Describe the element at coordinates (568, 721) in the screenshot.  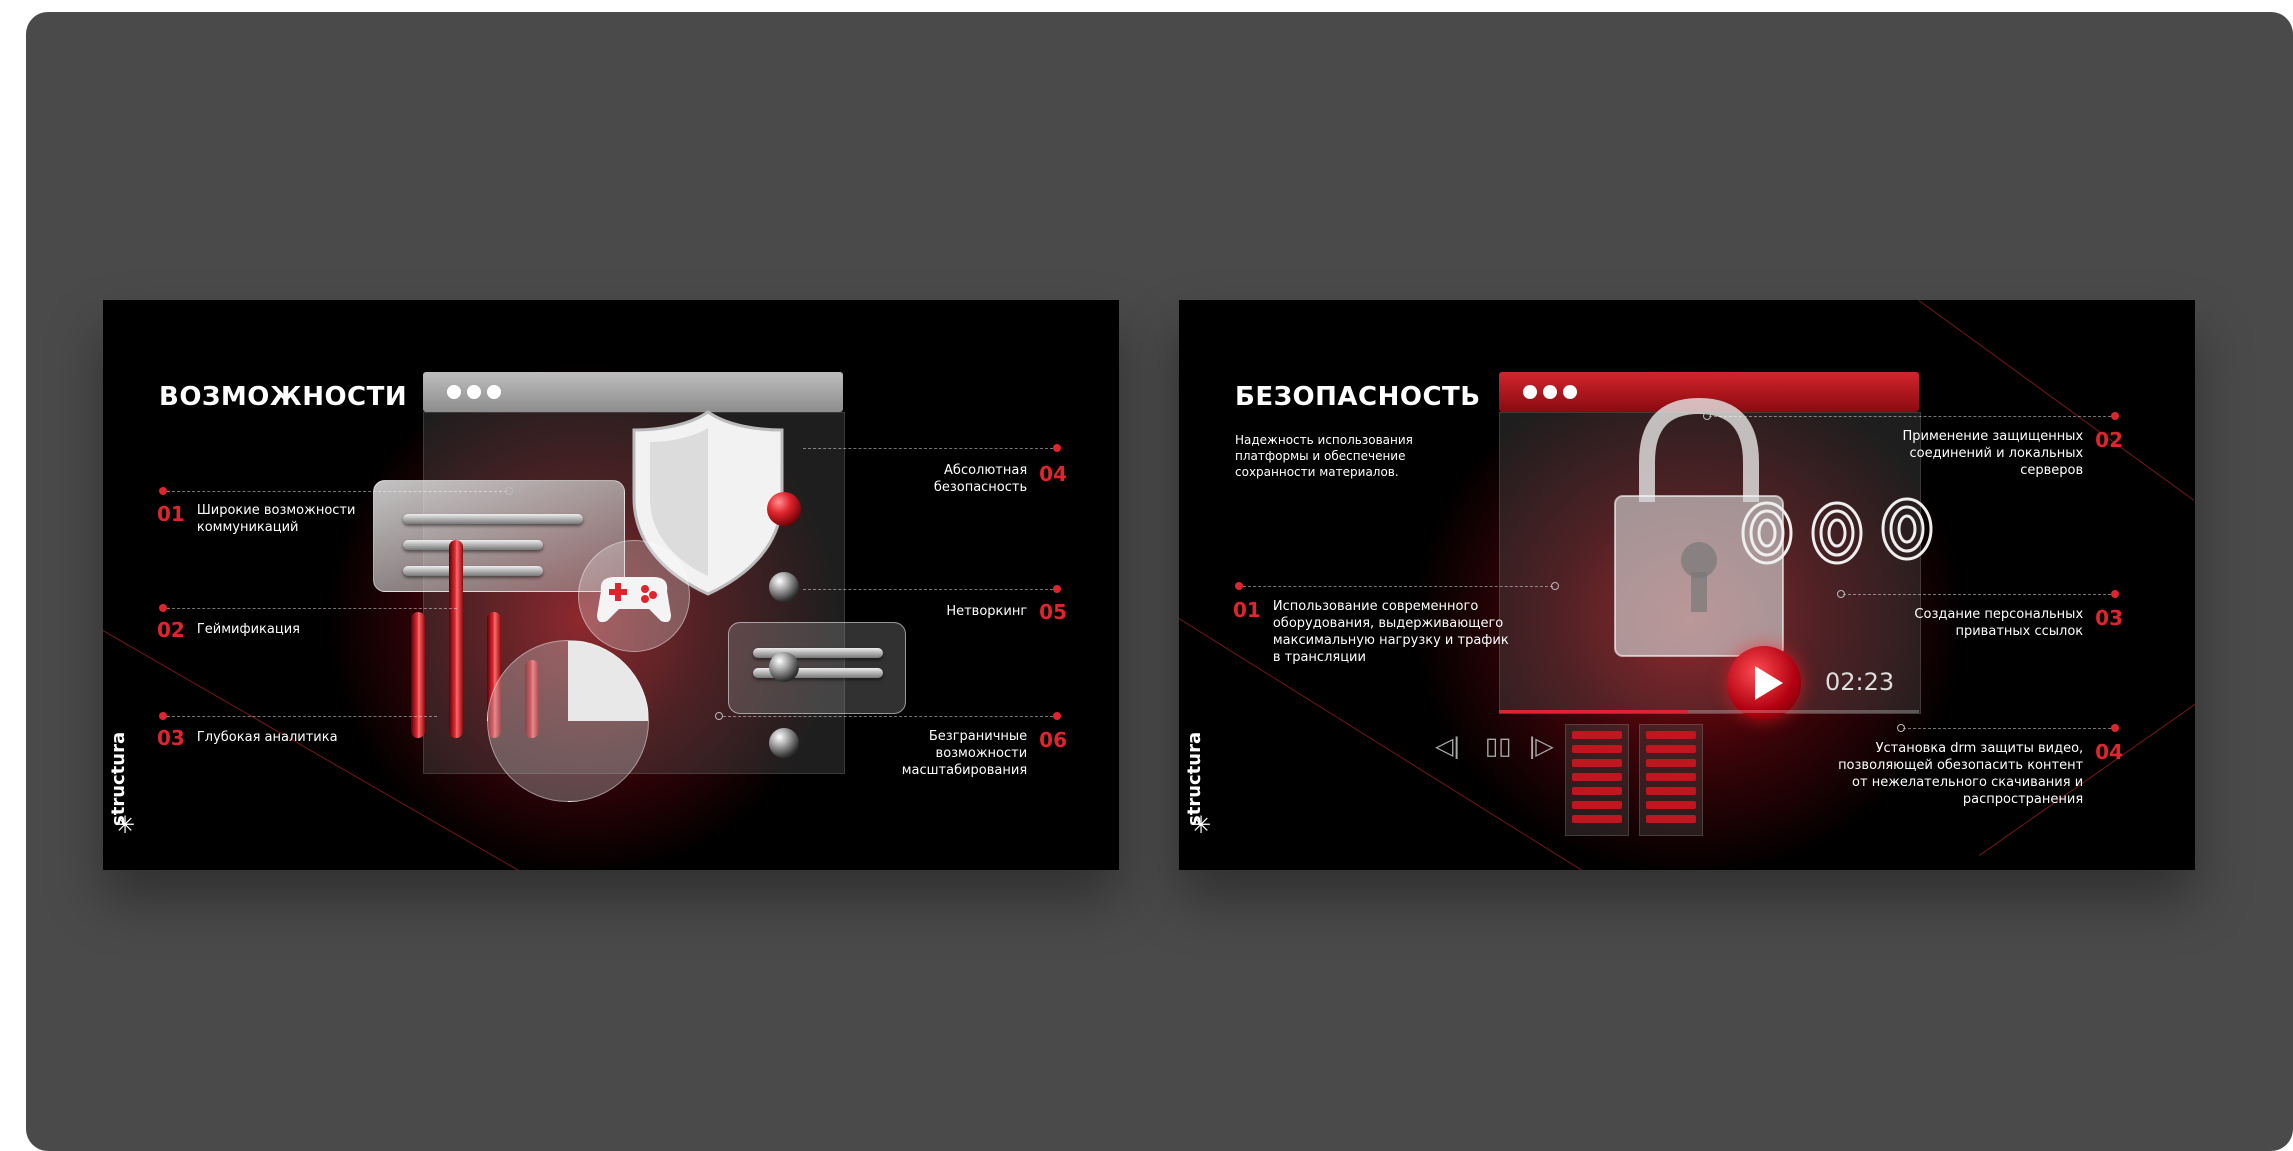
I see `pie-chart-icon` at that location.